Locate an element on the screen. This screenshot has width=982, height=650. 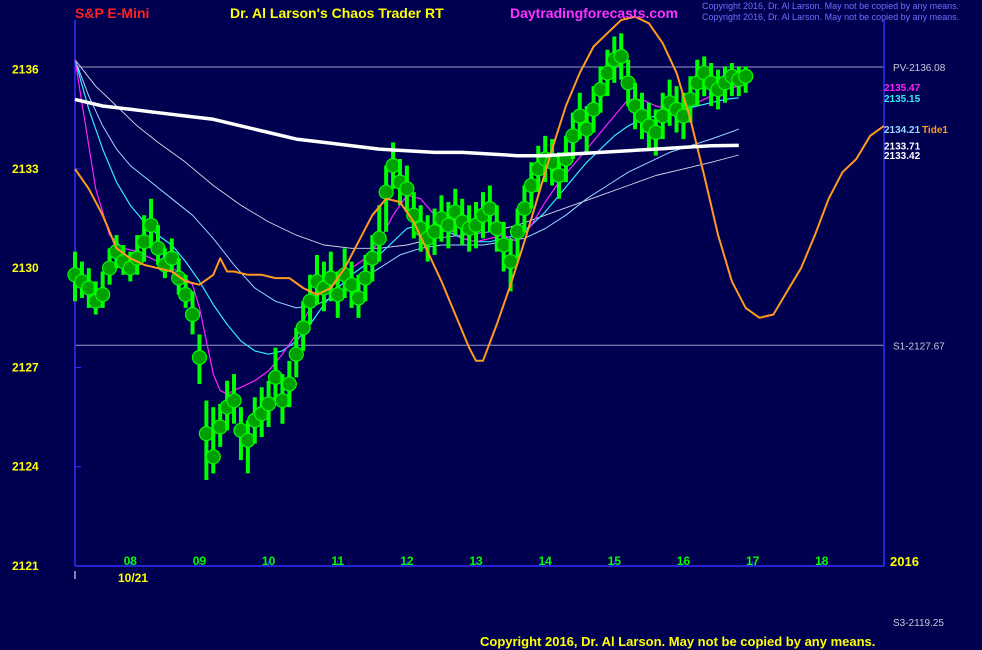
y-tick-label-0: 2121 is located at coordinates (25, 566).